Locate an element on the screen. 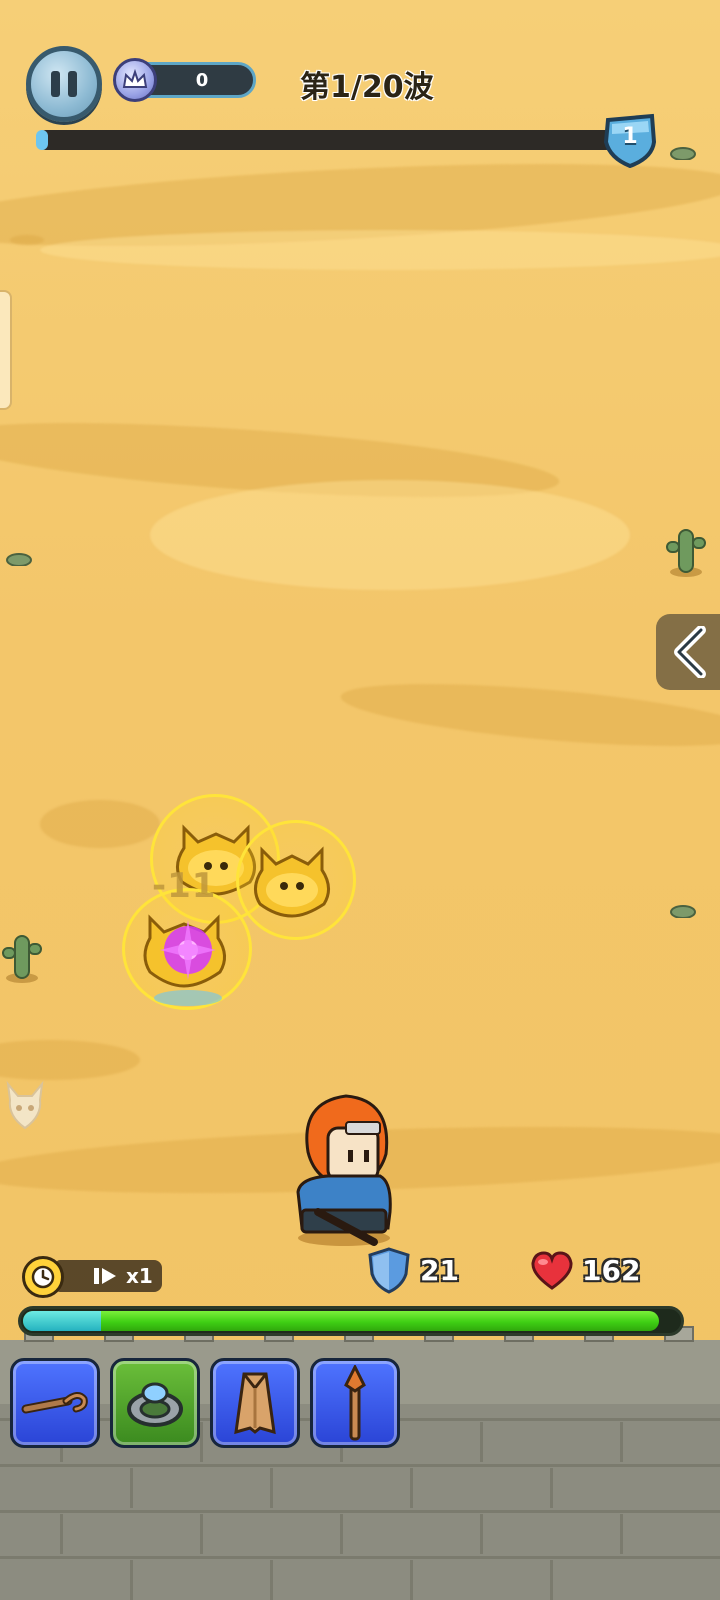 The width and height of the screenshot is (720, 1600). heart-icon is located at coordinates (552, 1270).